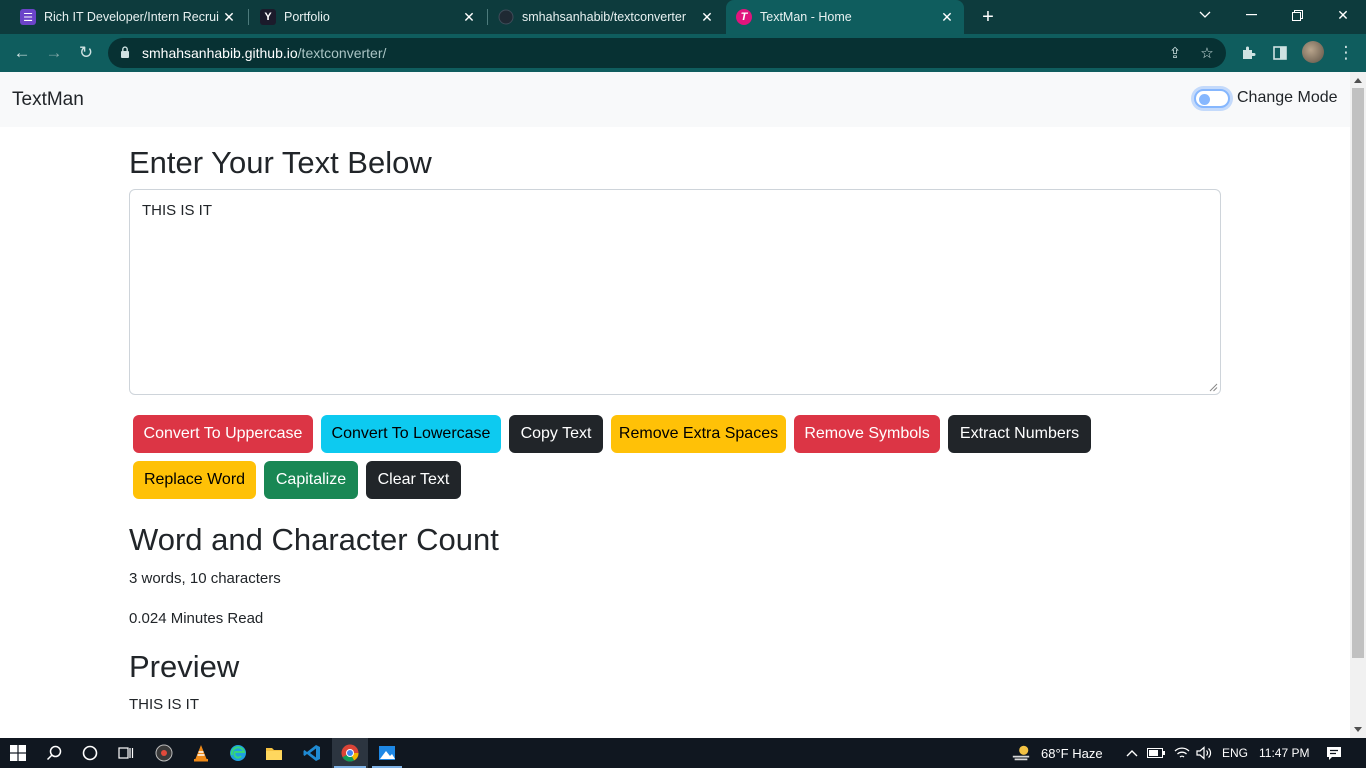 Image resolution: width=1366 pixels, height=768 pixels. Describe the element at coordinates (1156, 753) in the screenshot. I see `battery-icon` at that location.